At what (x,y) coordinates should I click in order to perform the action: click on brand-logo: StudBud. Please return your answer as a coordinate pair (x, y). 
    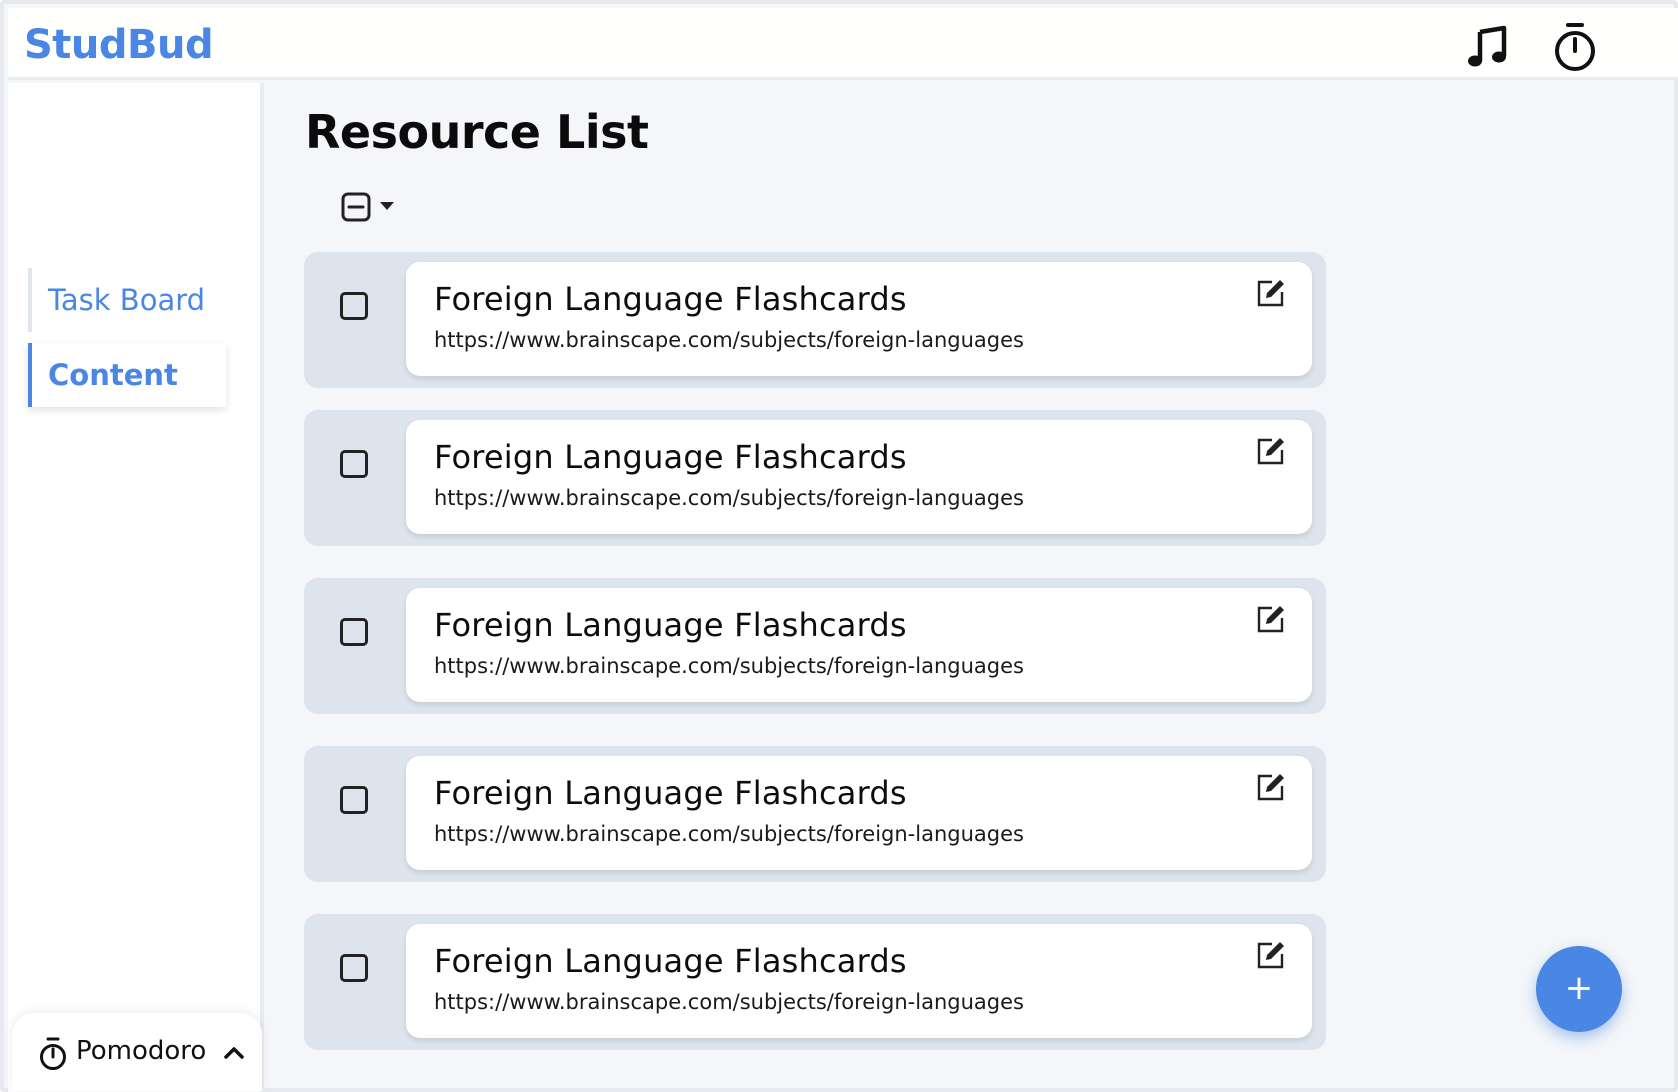
    Looking at the image, I should click on (119, 45).